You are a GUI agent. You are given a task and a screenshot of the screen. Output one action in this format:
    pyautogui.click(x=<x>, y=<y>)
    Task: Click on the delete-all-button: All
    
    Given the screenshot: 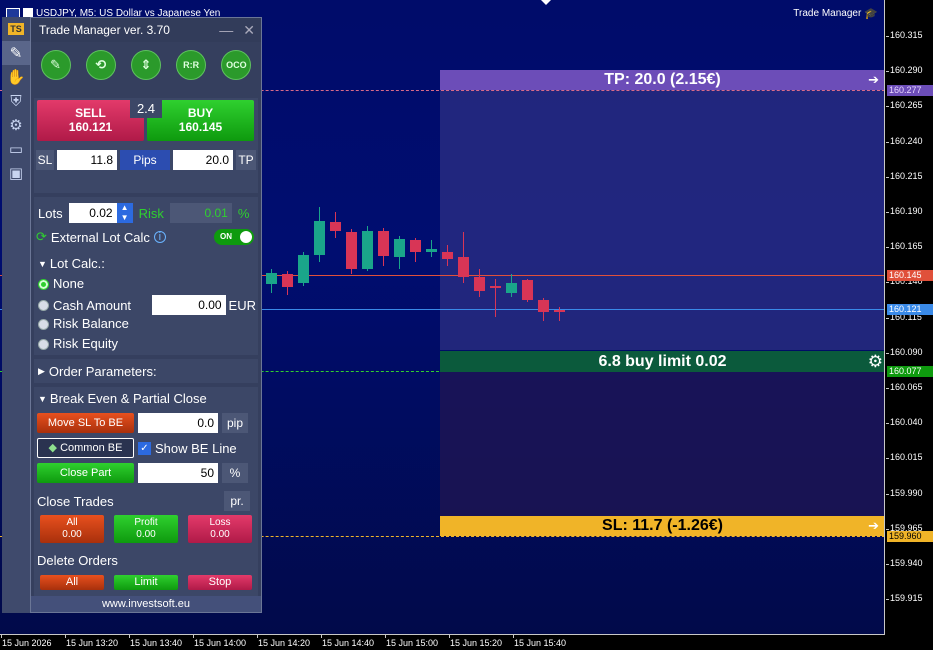 What is the action you would take?
    pyautogui.click(x=72, y=582)
    